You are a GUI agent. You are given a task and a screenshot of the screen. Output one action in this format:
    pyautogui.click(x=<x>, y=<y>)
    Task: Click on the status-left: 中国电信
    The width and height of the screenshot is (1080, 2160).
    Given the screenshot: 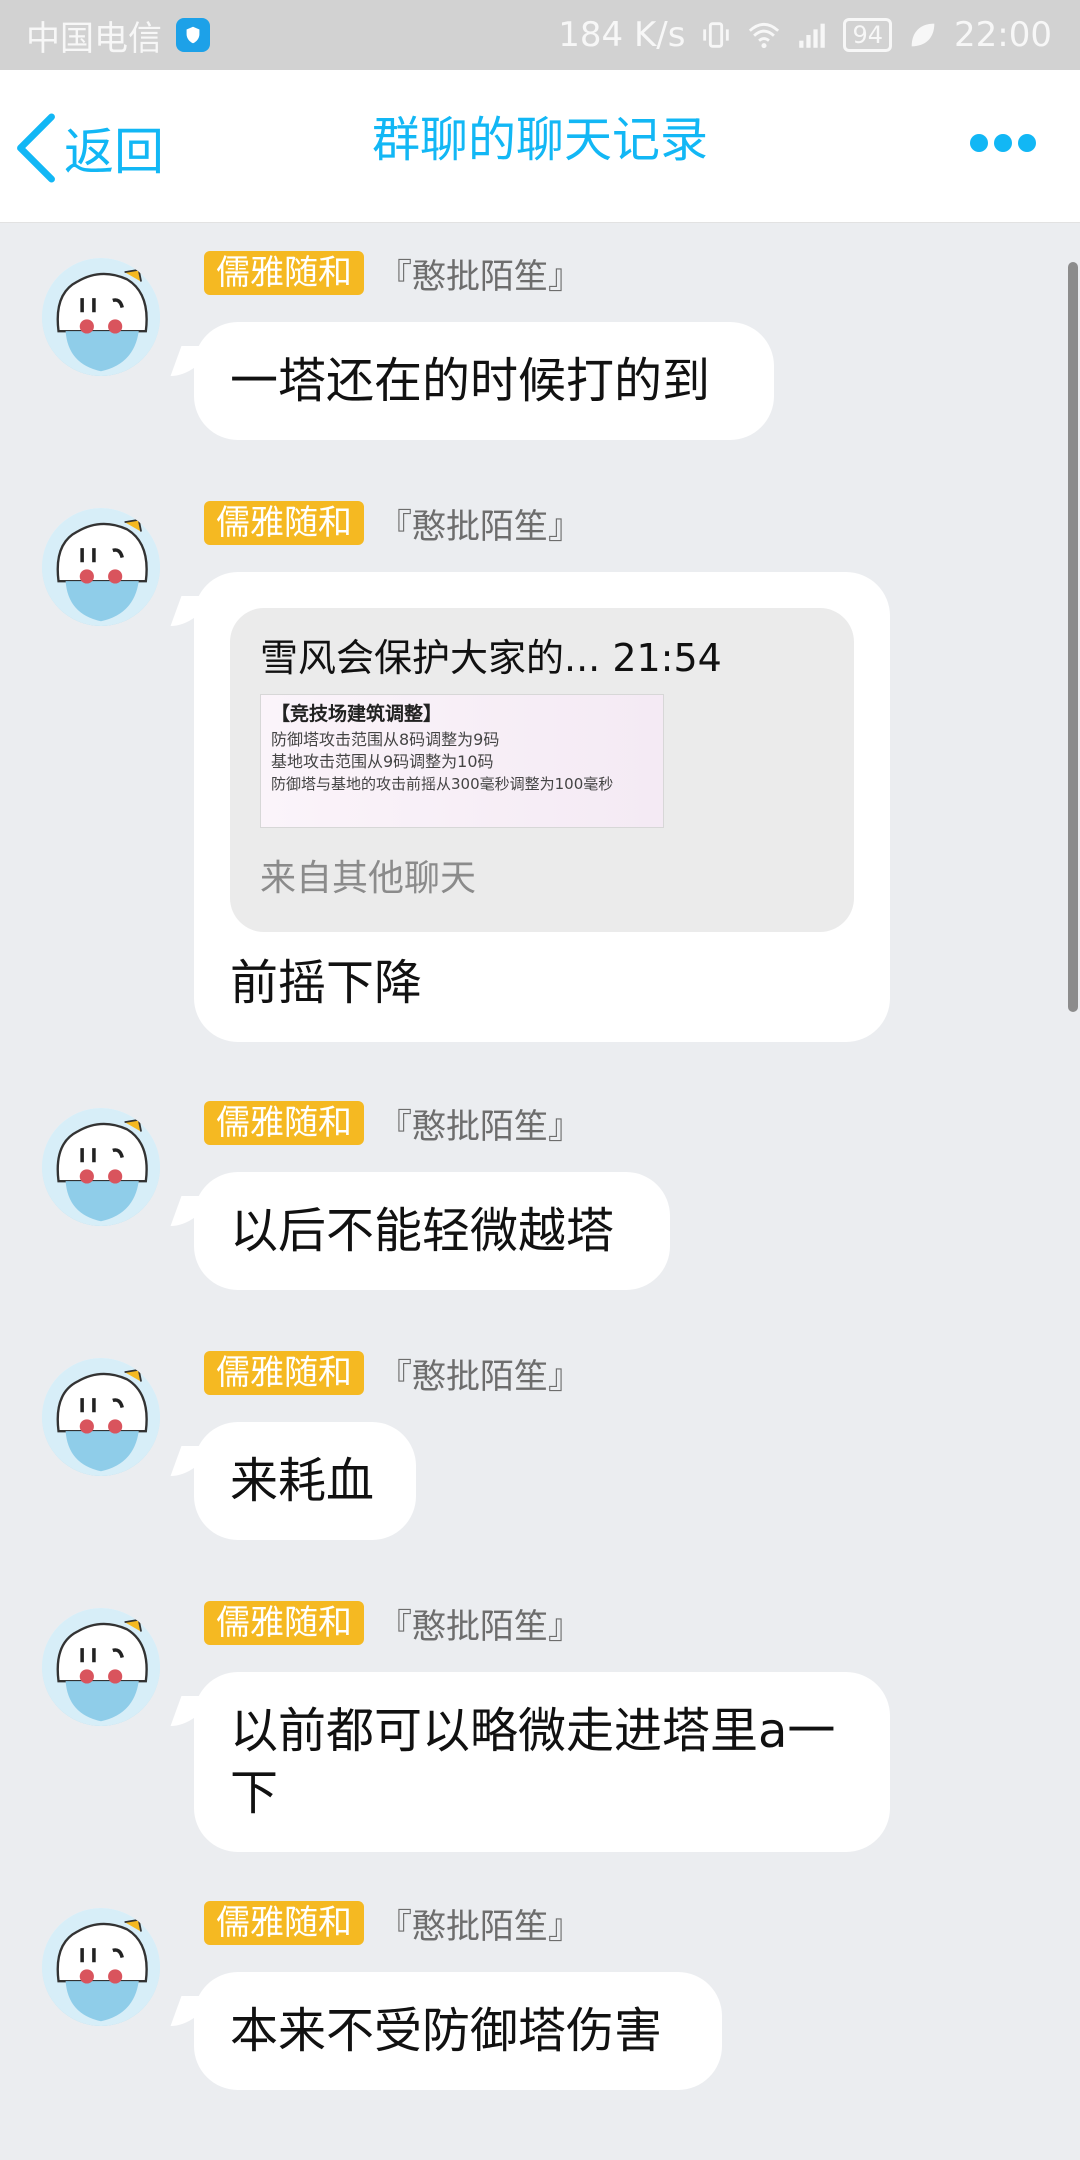 What is the action you would take?
    pyautogui.click(x=118, y=35)
    